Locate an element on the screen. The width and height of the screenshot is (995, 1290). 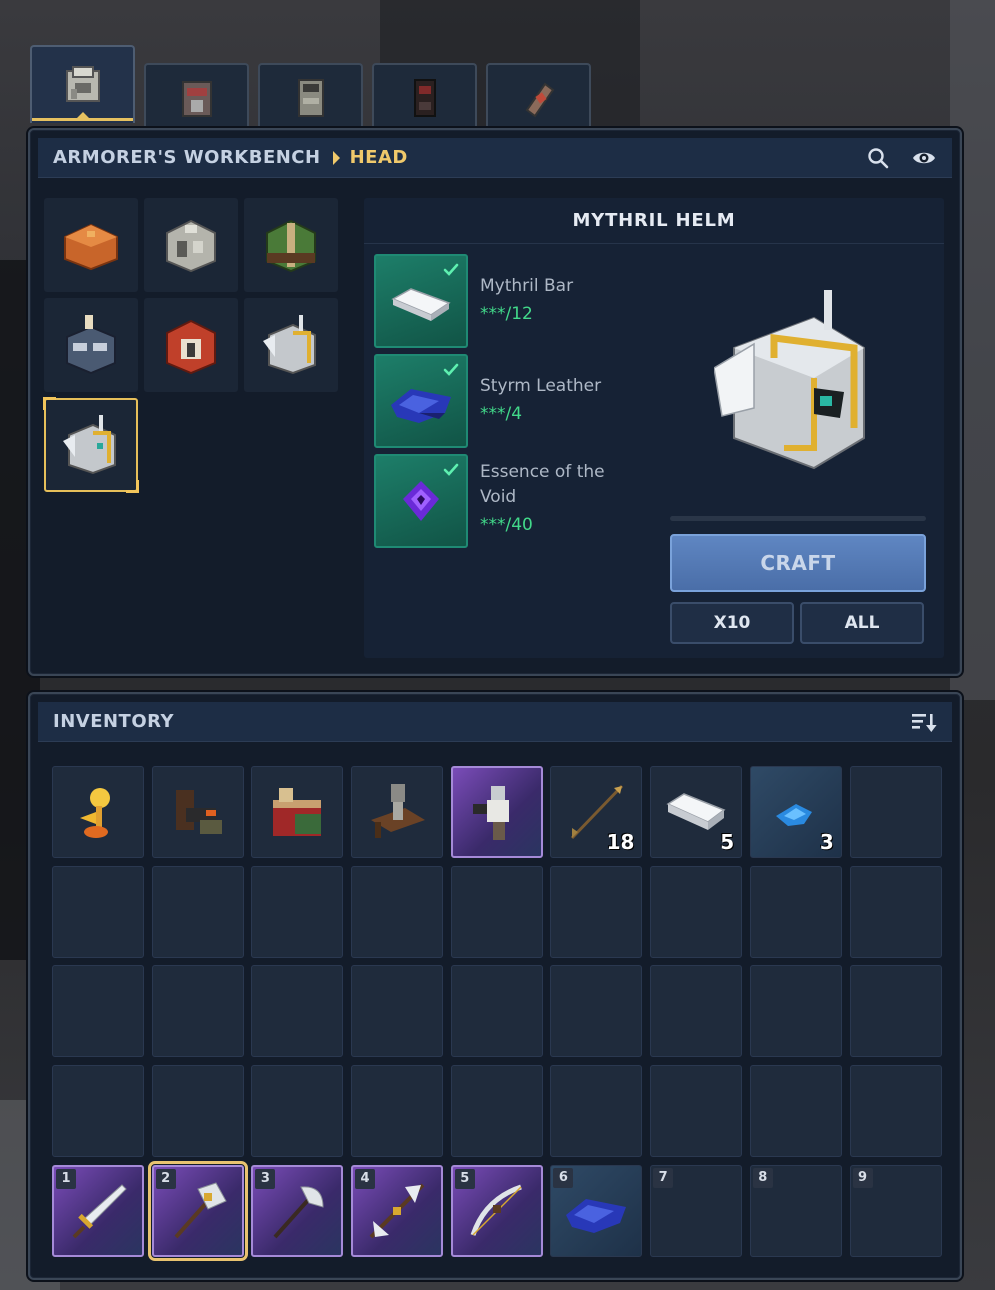
hotbar-slot-6: 6 is located at coordinates (596, 1210).